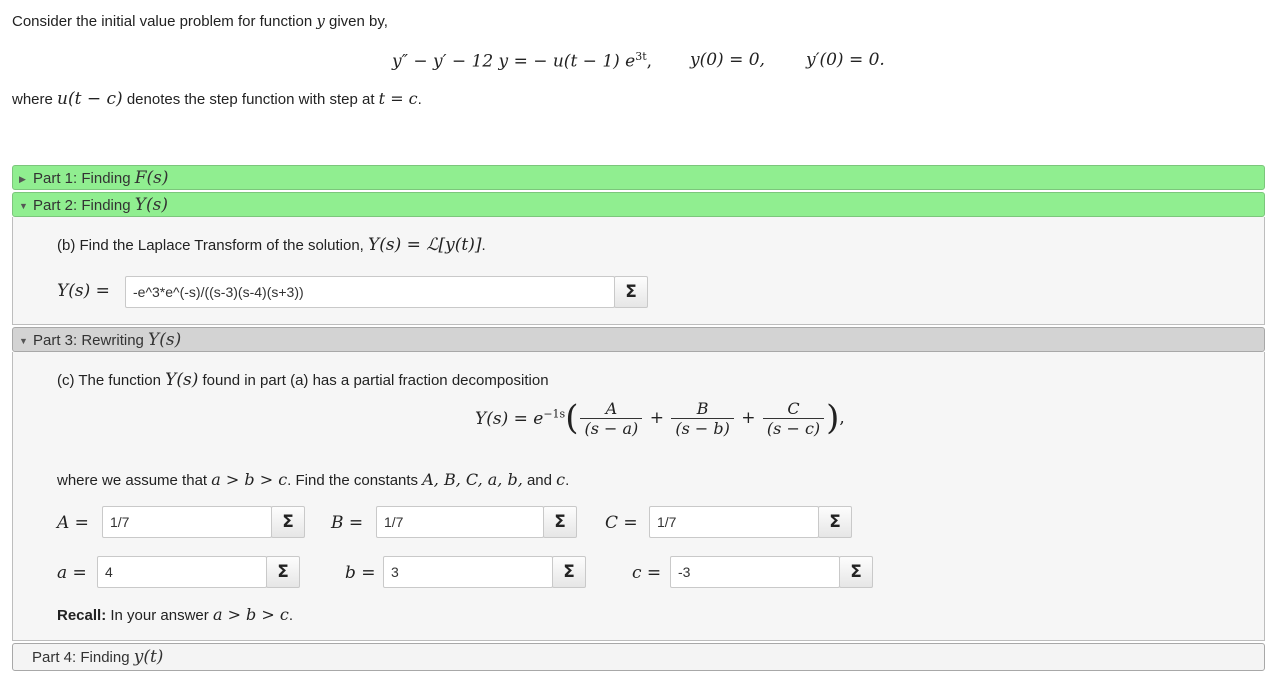  I want to click on b-sigma-button: Σ, so click(569, 572).